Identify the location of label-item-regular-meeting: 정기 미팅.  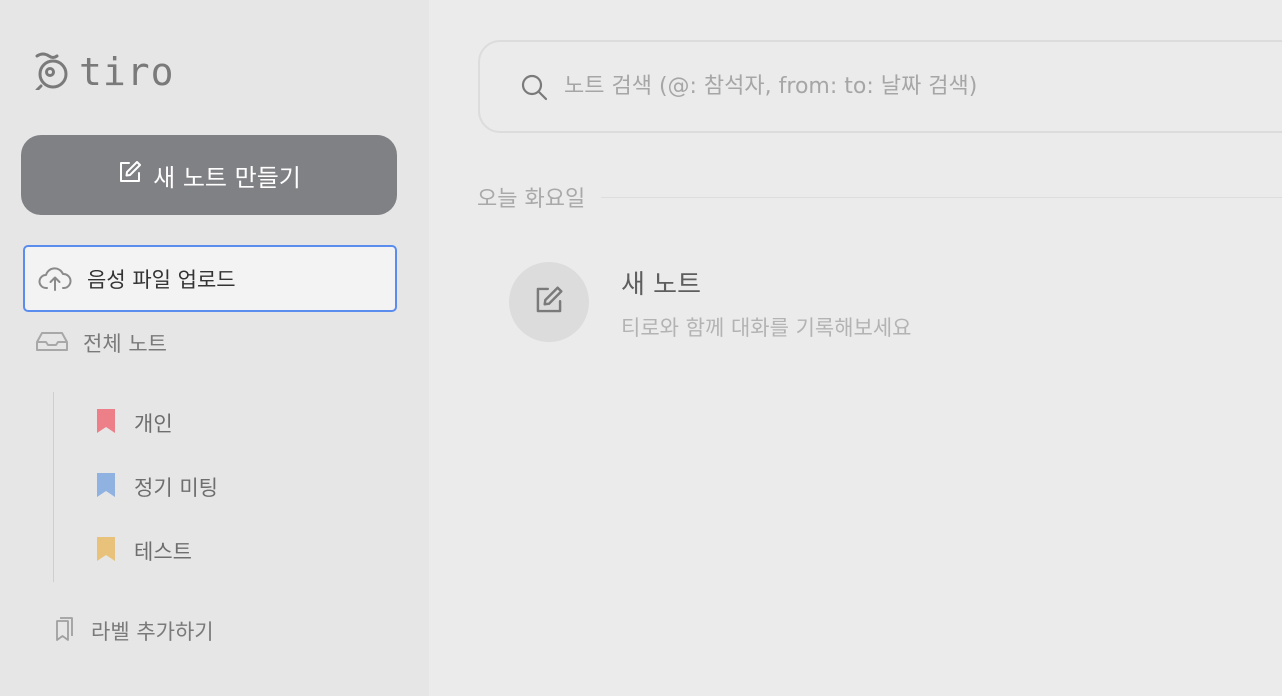
(157, 487).